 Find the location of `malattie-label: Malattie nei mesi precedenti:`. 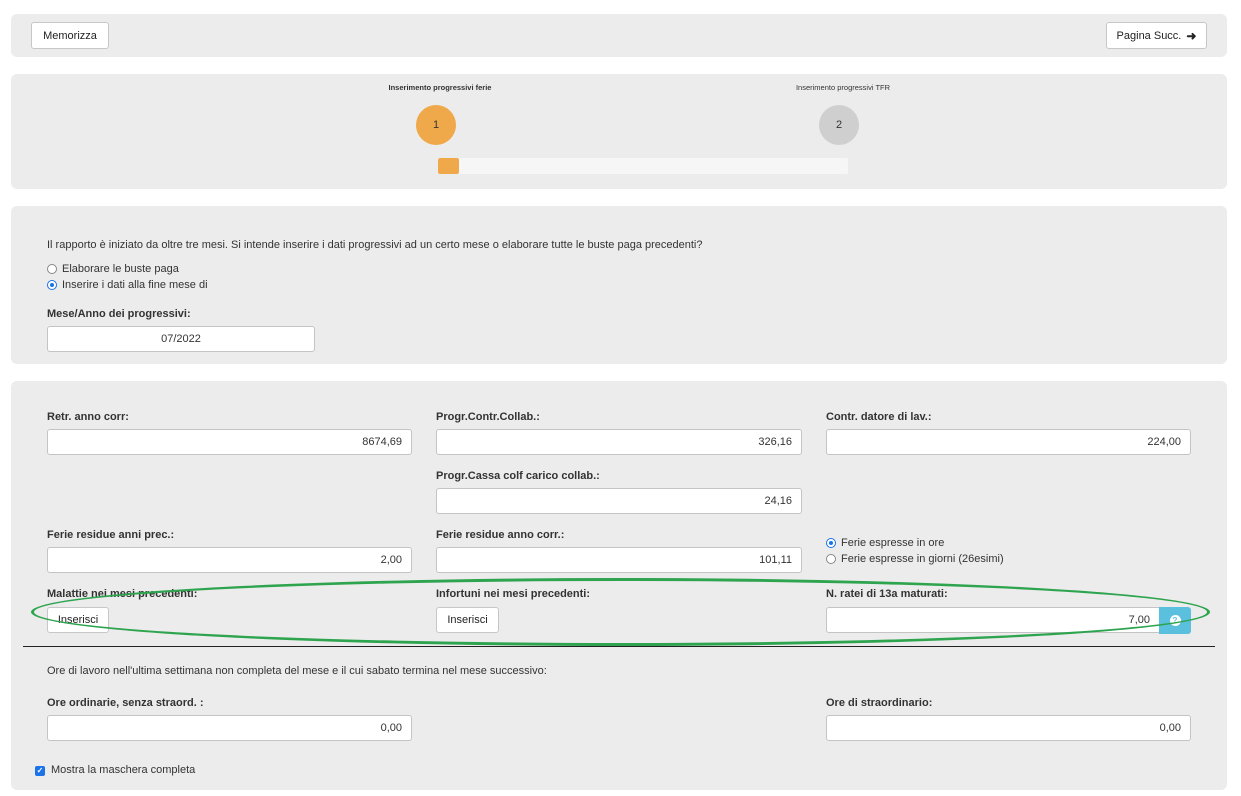

malattie-label: Malattie nei mesi precedenti: is located at coordinates (122, 594).